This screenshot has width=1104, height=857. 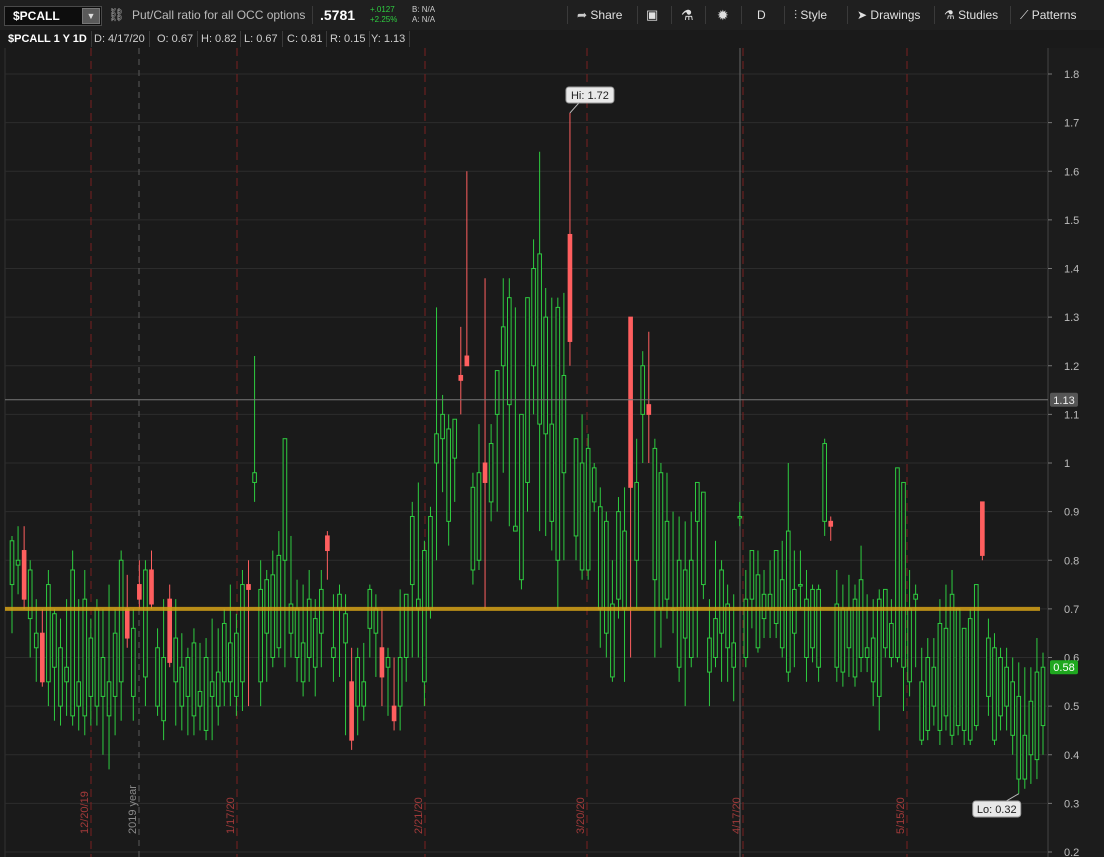 I want to click on date-label: 5/15/20, so click(x=901, y=815).